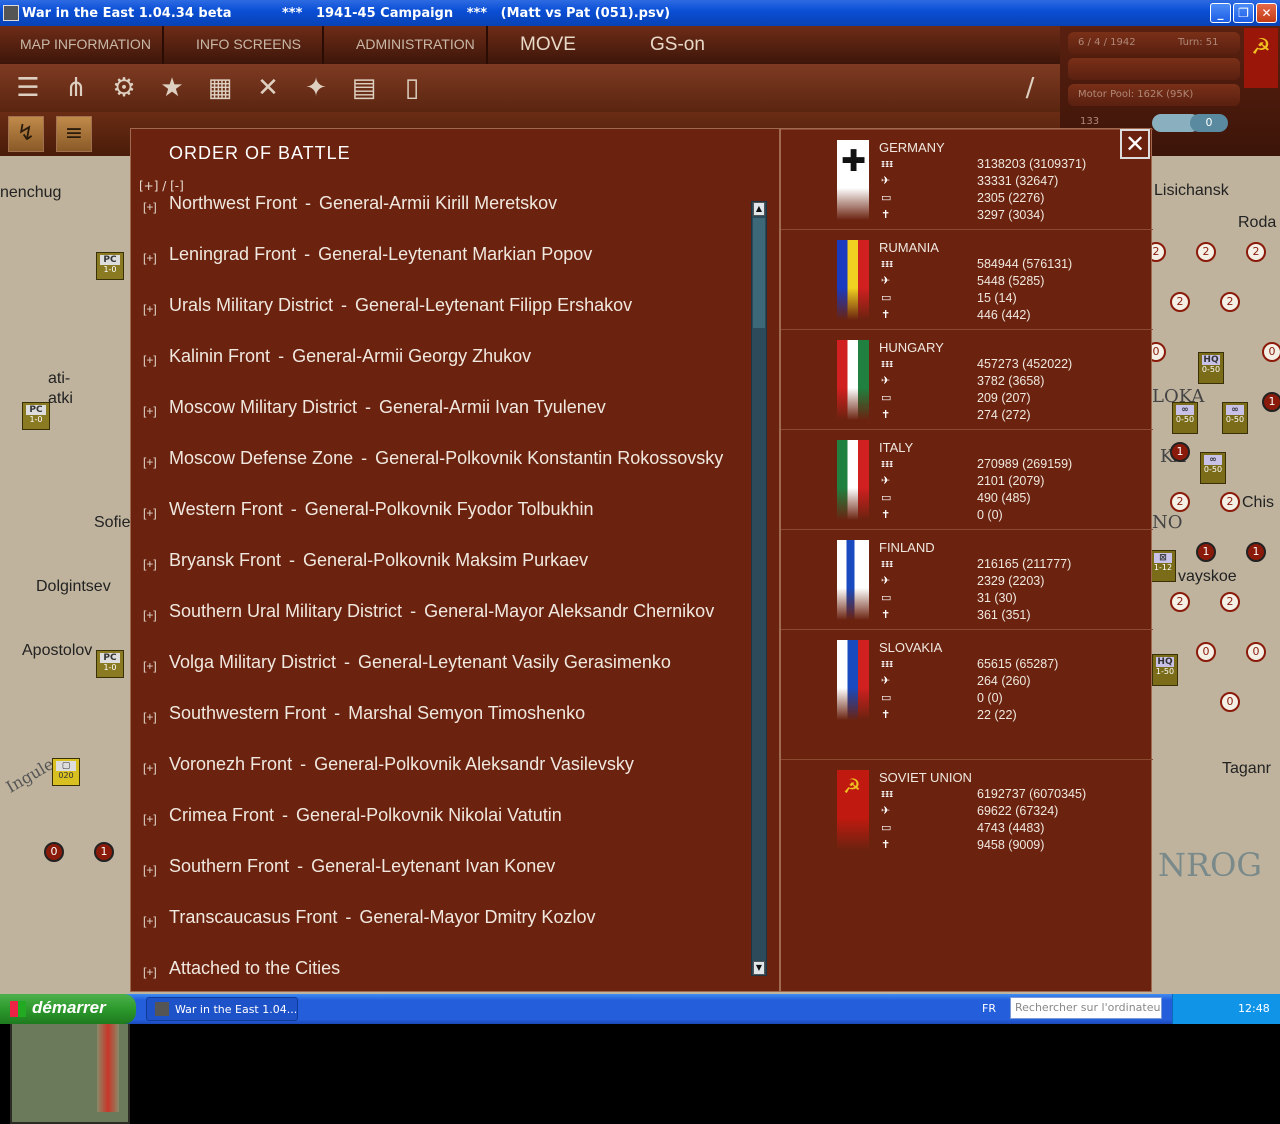  I want to click on combat-icon: ✕, so click(268, 88).